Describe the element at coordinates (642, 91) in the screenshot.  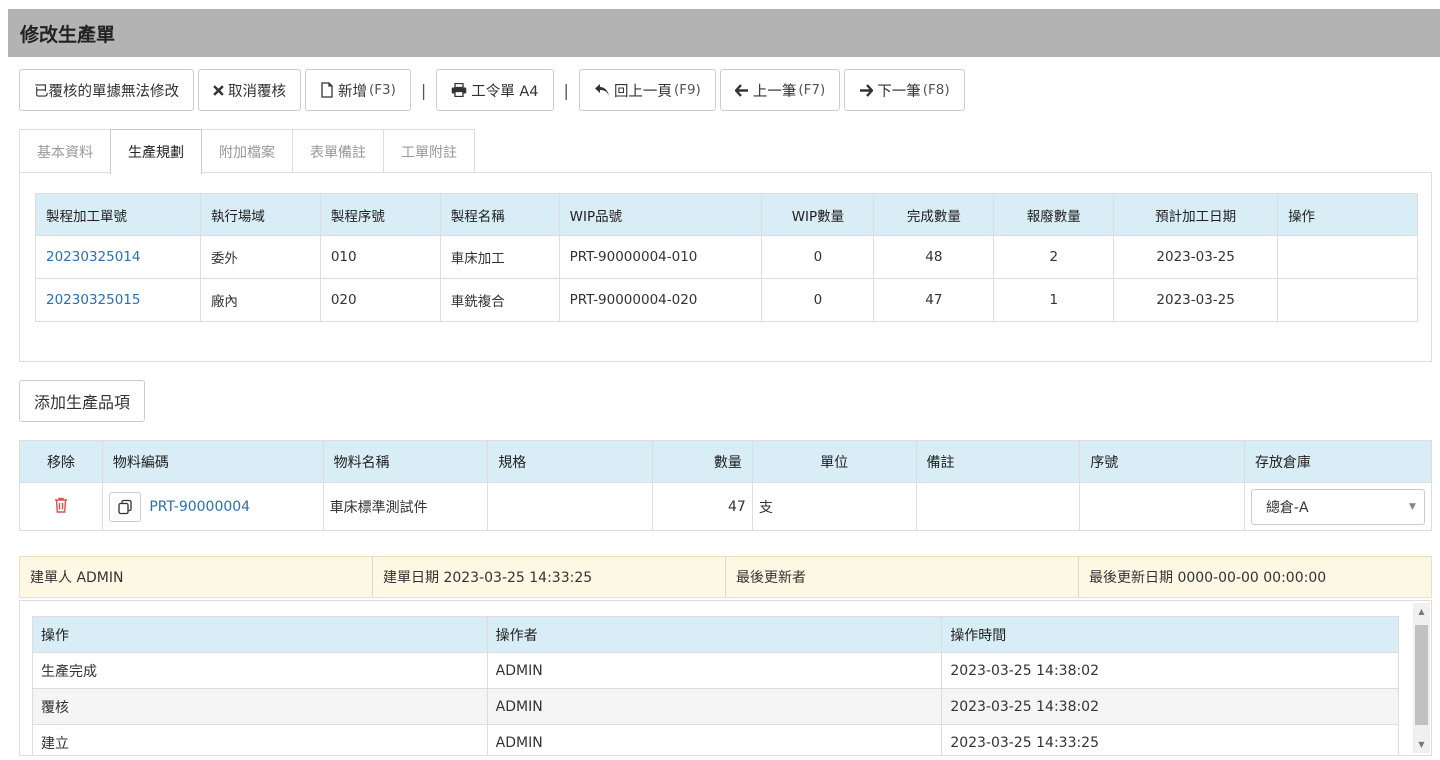
I see `back-label: 回上一頁` at that location.